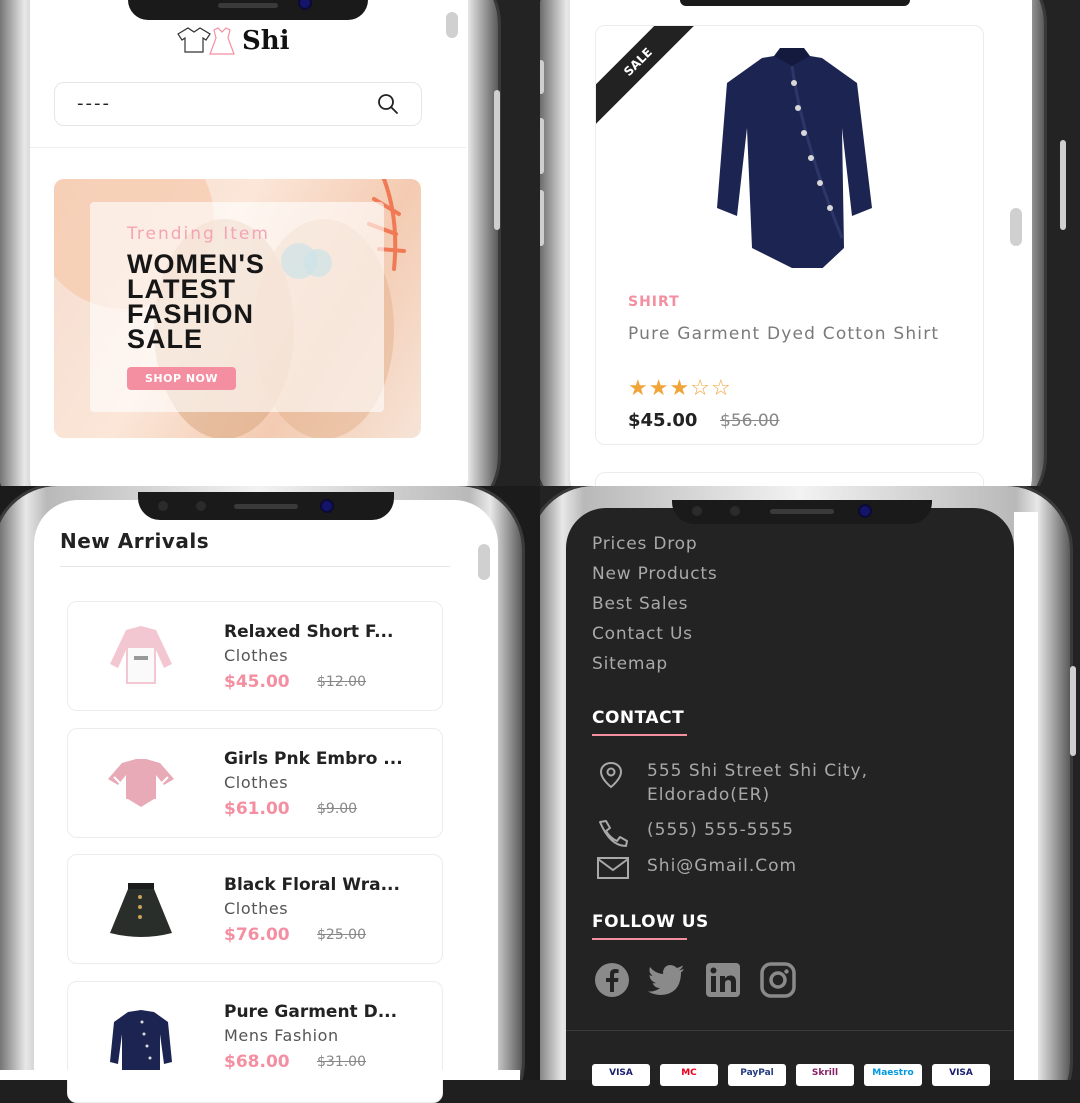 The width and height of the screenshot is (1080, 1103). Describe the element at coordinates (611, 775) in the screenshot. I see `location-pin-icon` at that location.